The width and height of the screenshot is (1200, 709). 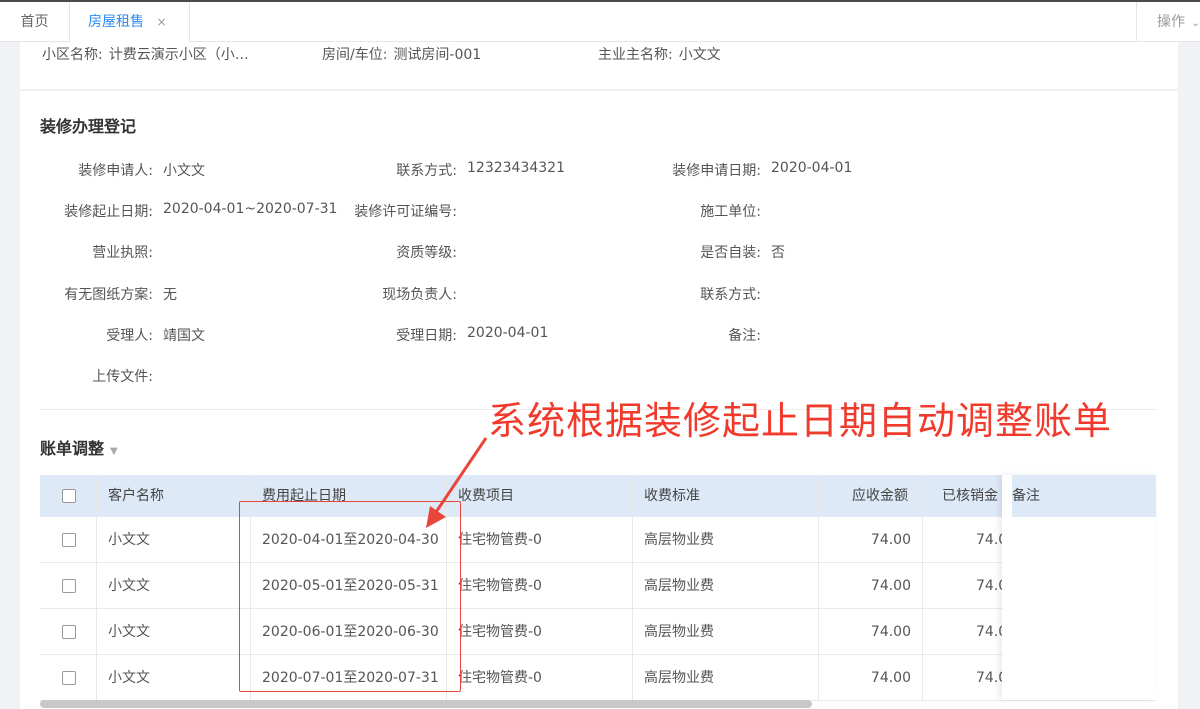 I want to click on field-value-handler: 靖国文, so click(x=184, y=336).